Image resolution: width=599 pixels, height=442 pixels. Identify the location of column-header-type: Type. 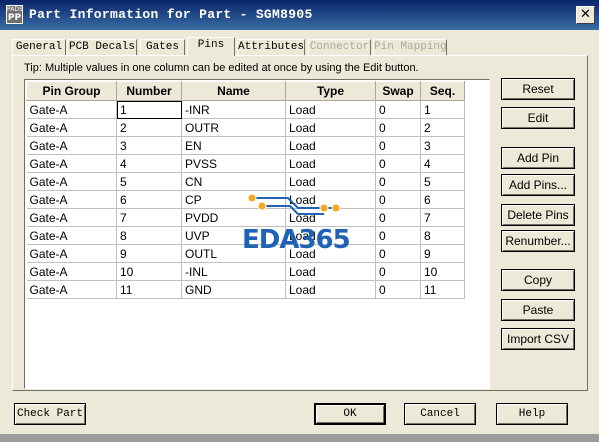
(330, 91).